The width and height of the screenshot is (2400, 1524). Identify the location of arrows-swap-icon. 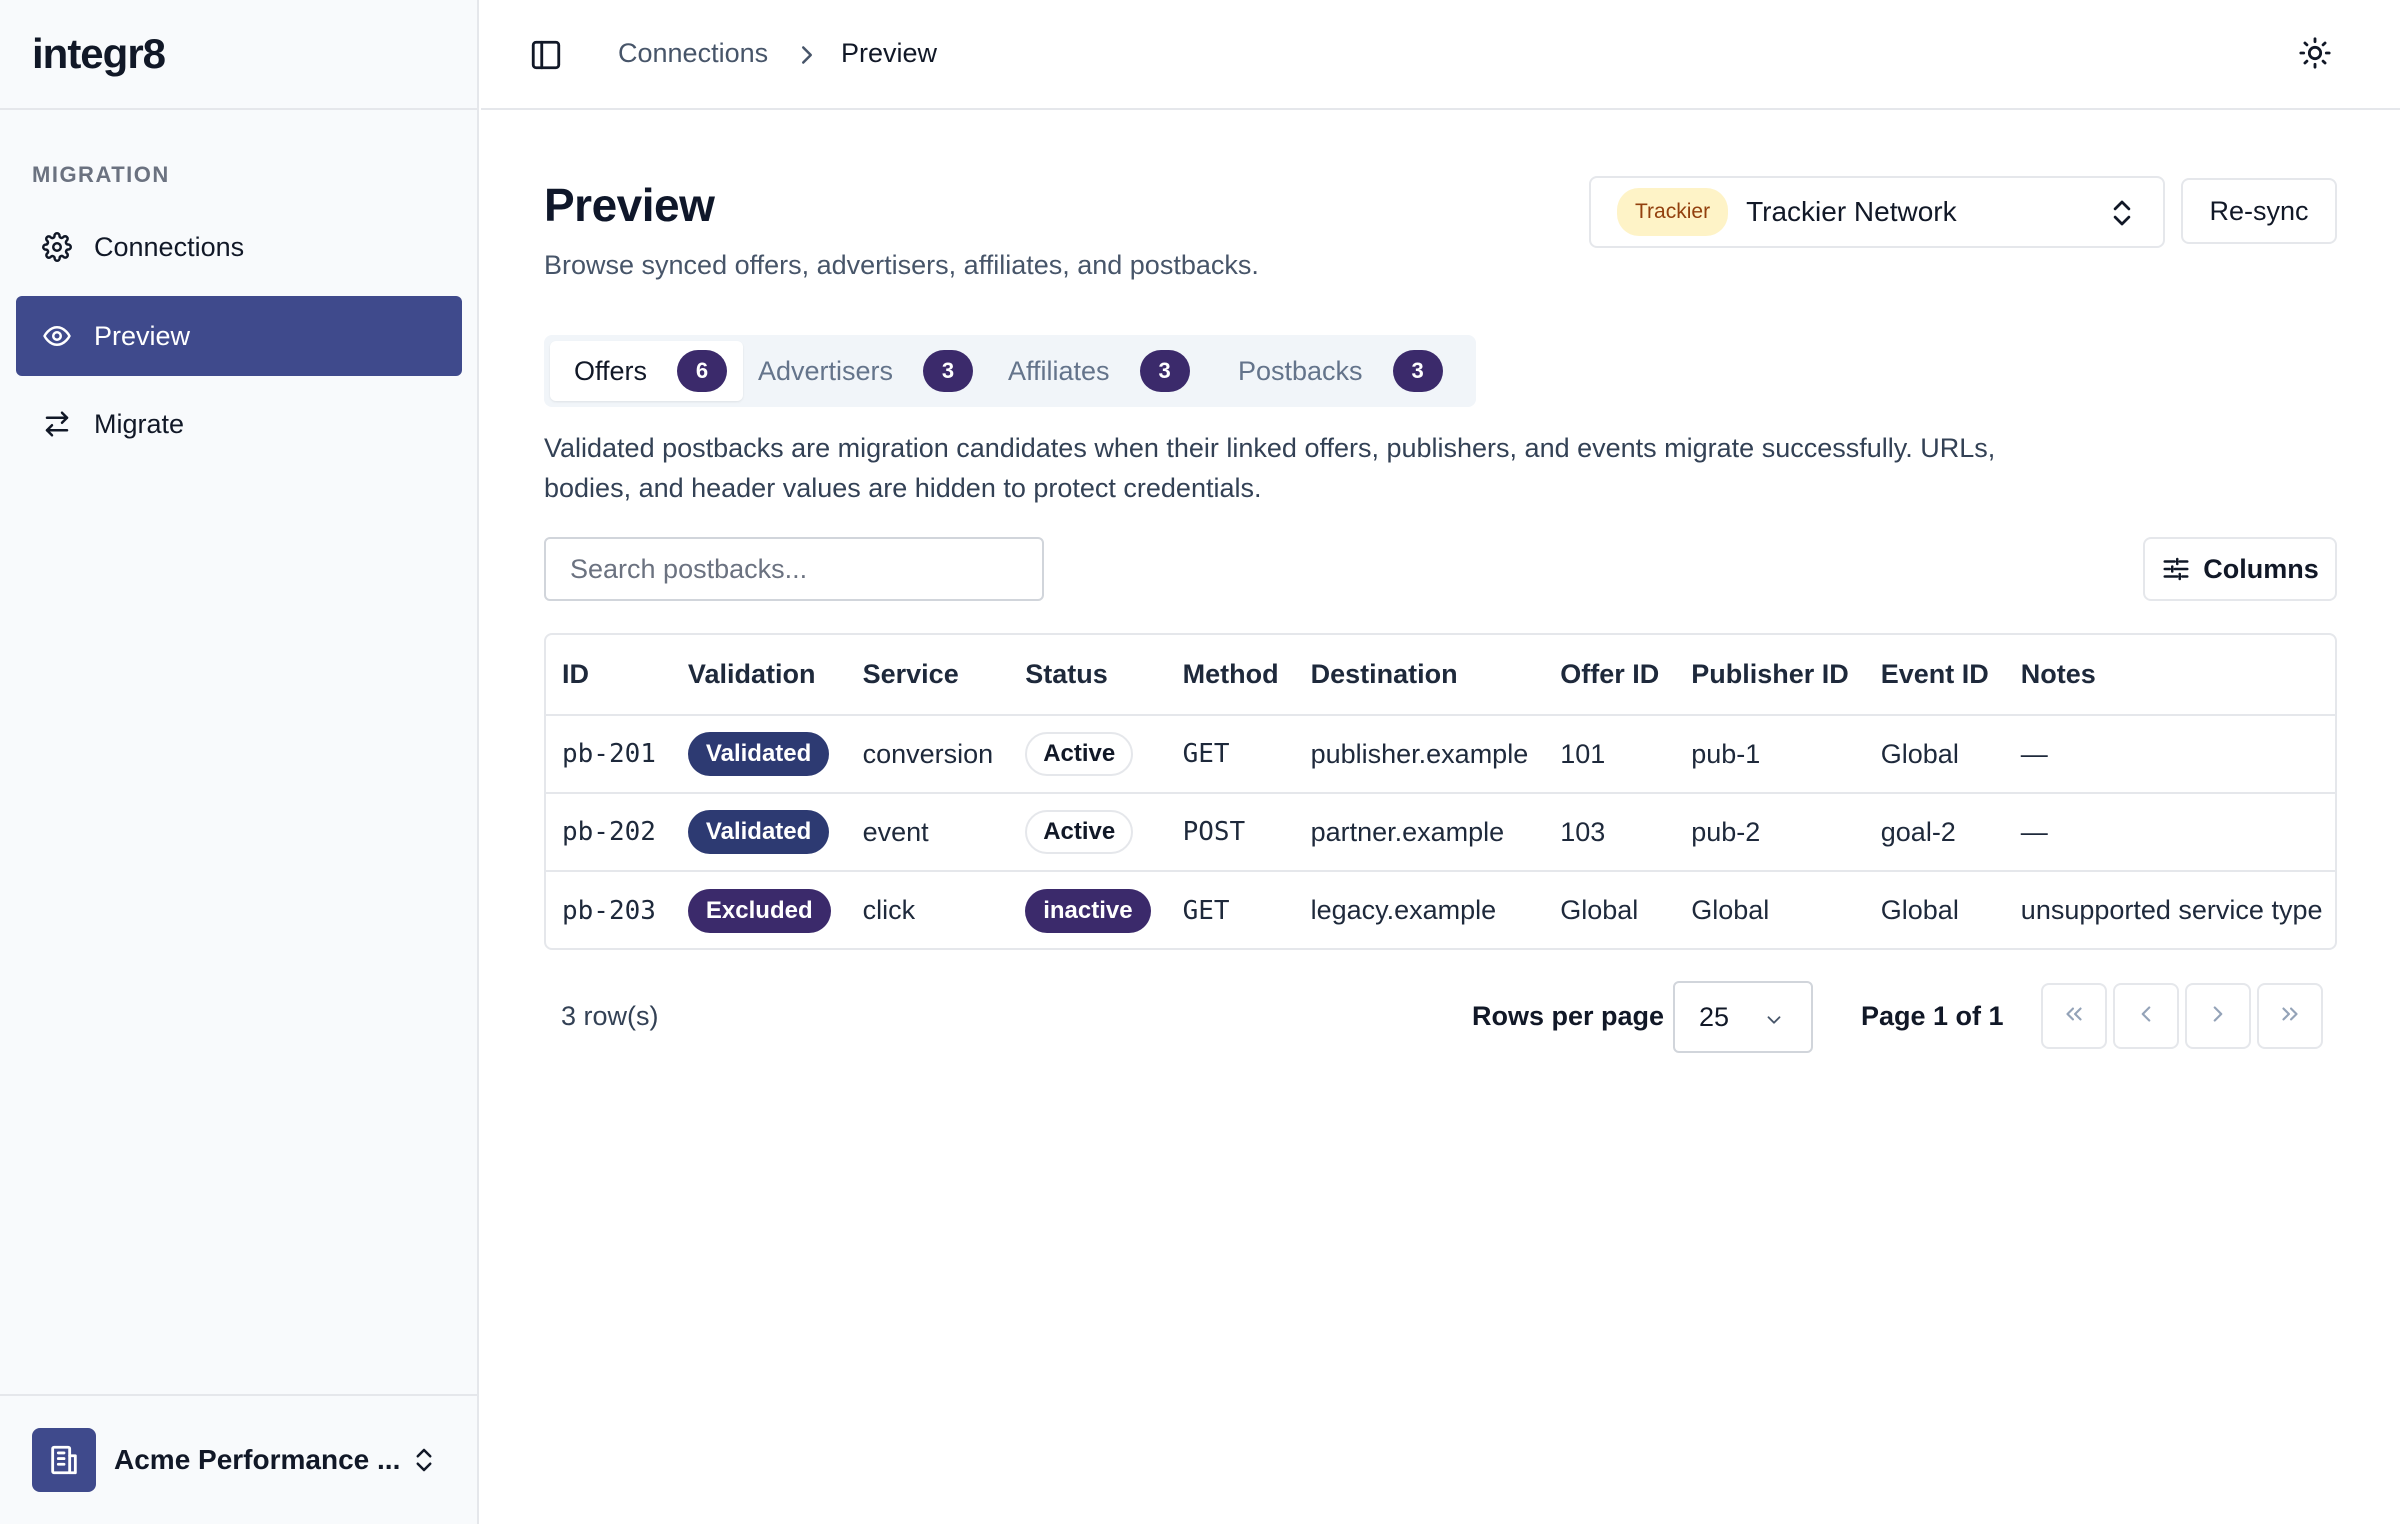
(57, 424).